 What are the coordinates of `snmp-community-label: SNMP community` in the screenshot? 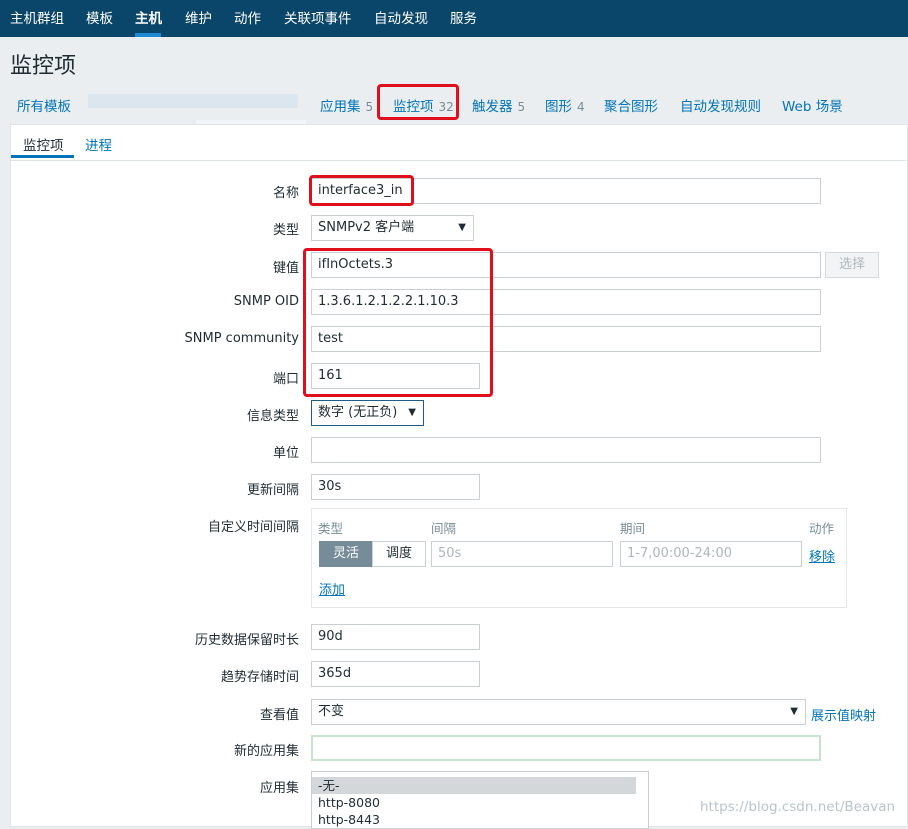 It's located at (241, 338).